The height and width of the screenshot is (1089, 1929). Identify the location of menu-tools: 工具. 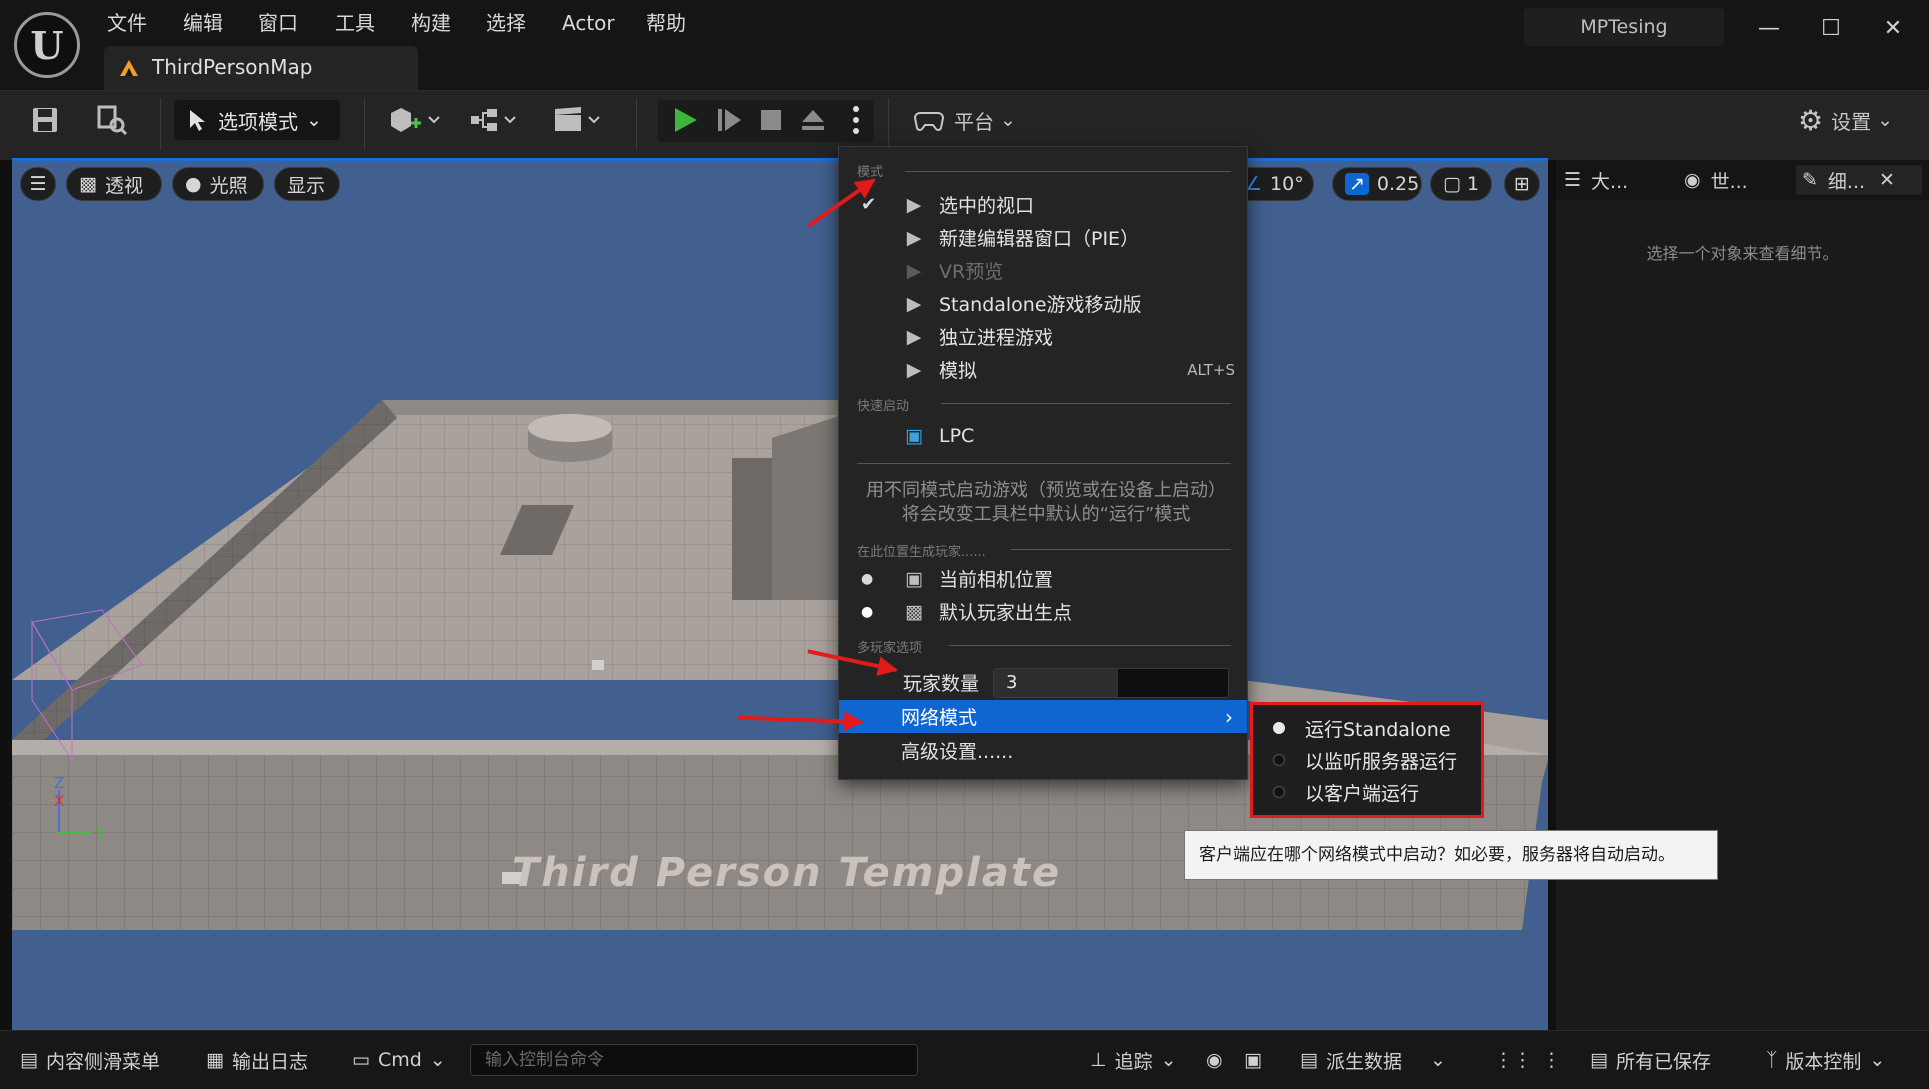
(355, 23).